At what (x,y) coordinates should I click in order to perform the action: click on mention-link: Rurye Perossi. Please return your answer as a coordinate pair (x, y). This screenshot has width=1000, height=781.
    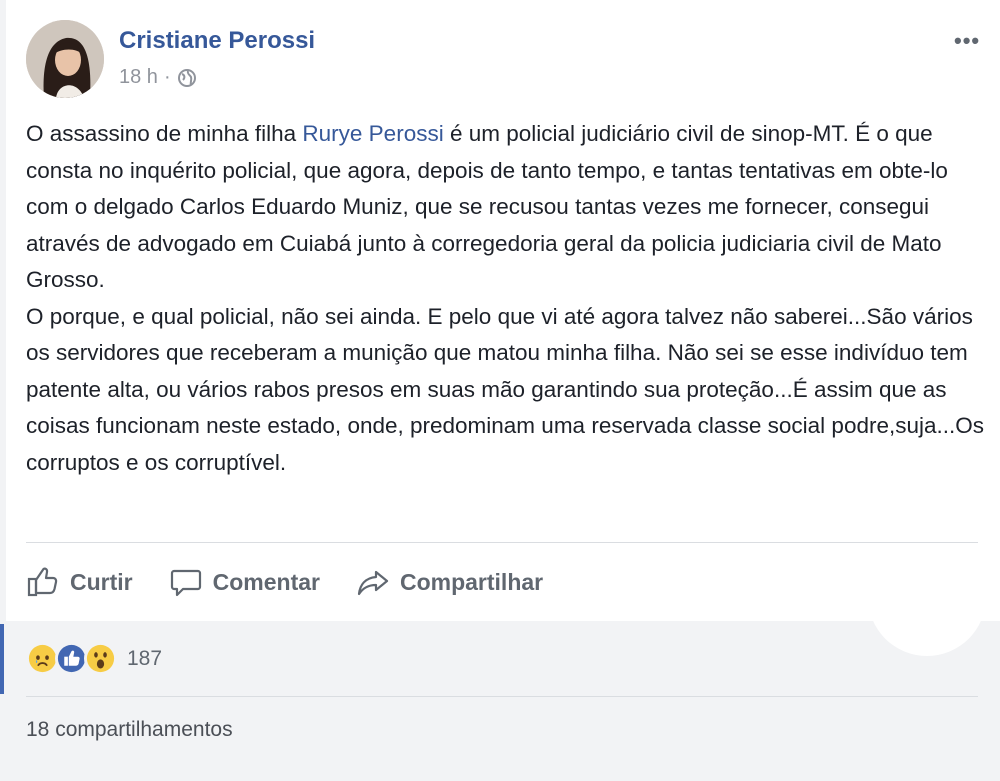
    Looking at the image, I should click on (372, 133).